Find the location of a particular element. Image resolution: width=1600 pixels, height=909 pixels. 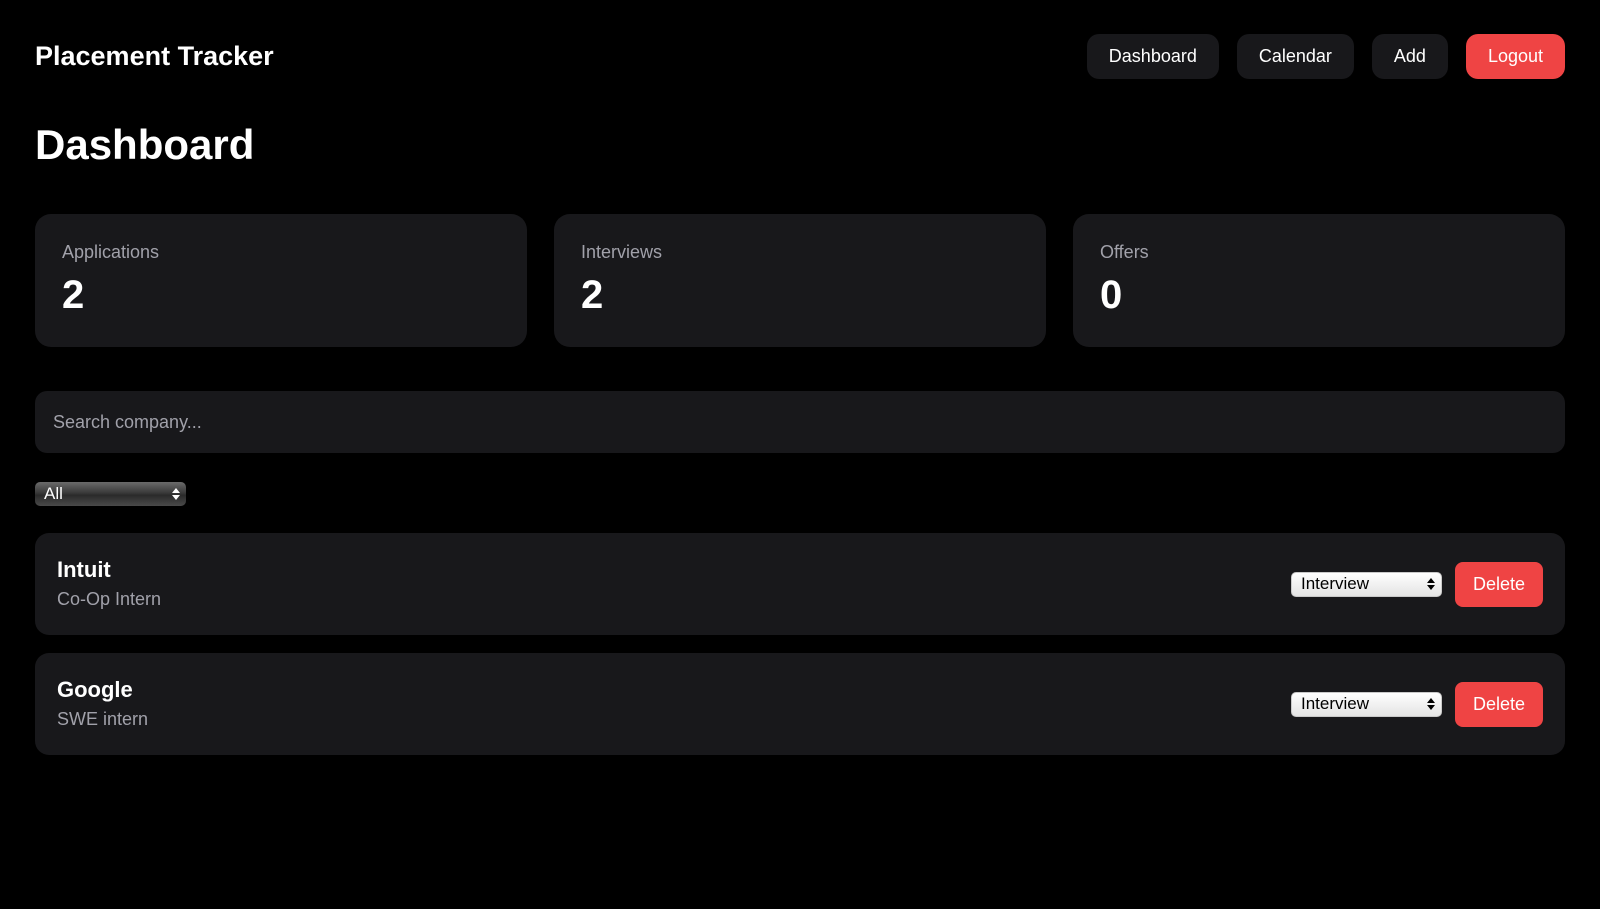

page-title: Dashboard is located at coordinates (145, 144).